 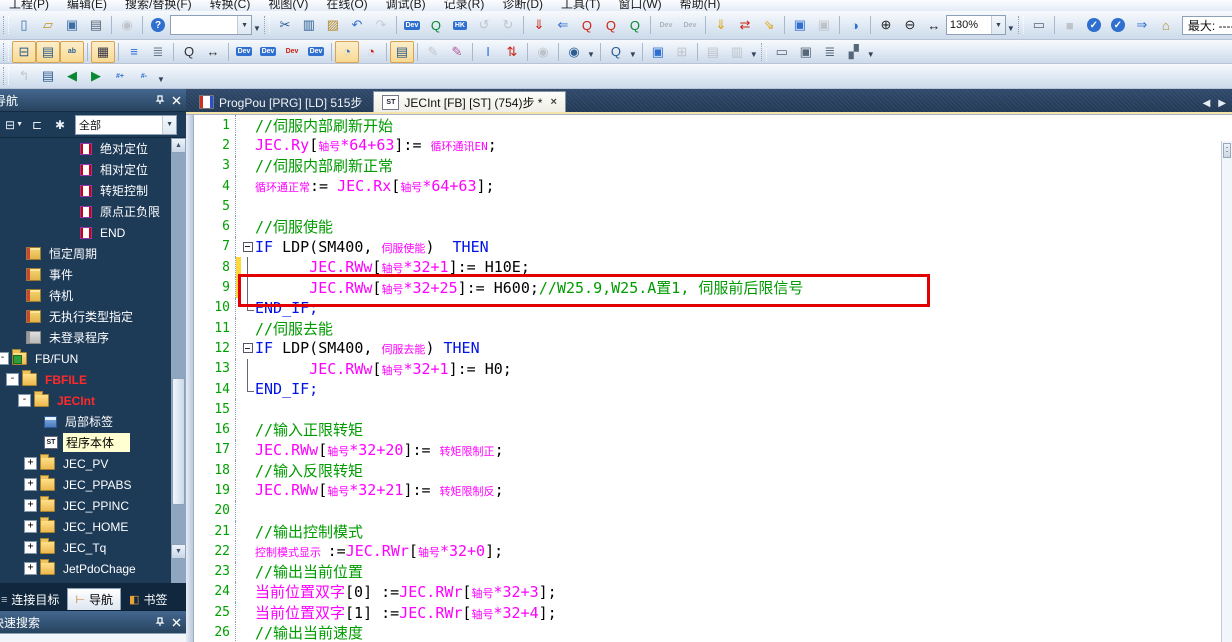 What do you see at coordinates (1039, 25) in the screenshot?
I see `screen-keys-icon: ▭` at bounding box center [1039, 25].